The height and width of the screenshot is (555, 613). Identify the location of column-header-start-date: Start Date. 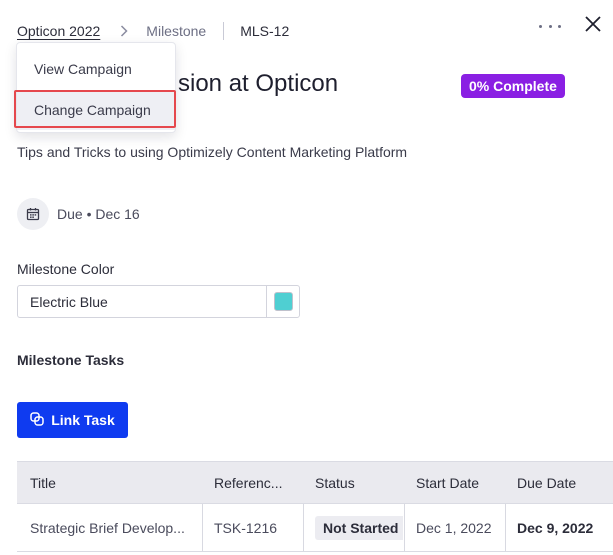
(461, 482).